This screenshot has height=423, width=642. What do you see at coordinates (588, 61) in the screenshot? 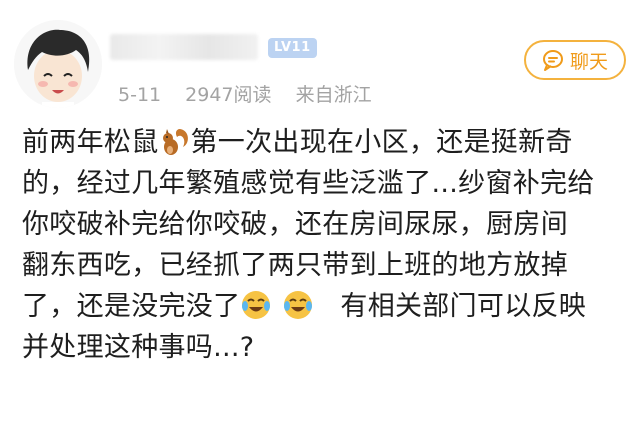
I see `chat-label: 聊天` at bounding box center [588, 61].